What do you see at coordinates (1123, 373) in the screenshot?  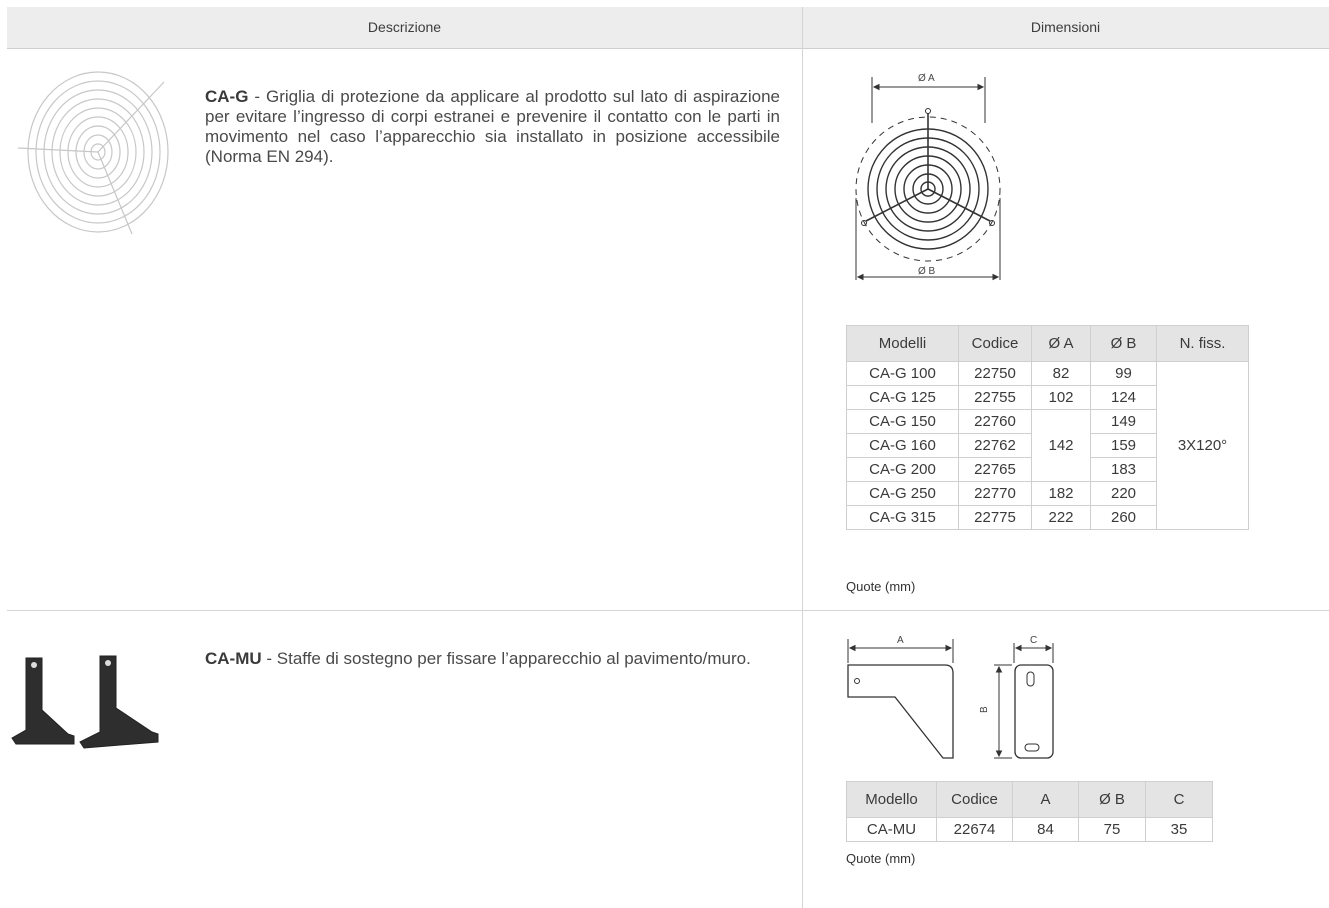 I see `cell-ob: 99` at bounding box center [1123, 373].